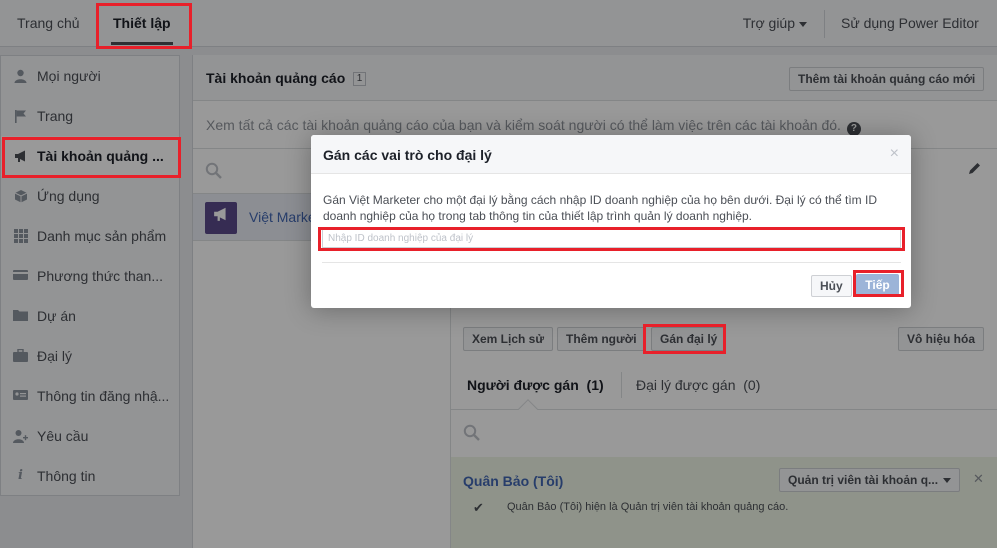  Describe the element at coordinates (407, 155) in the screenshot. I see `dialog-title: Gán các vai trò cho đại lý` at that location.